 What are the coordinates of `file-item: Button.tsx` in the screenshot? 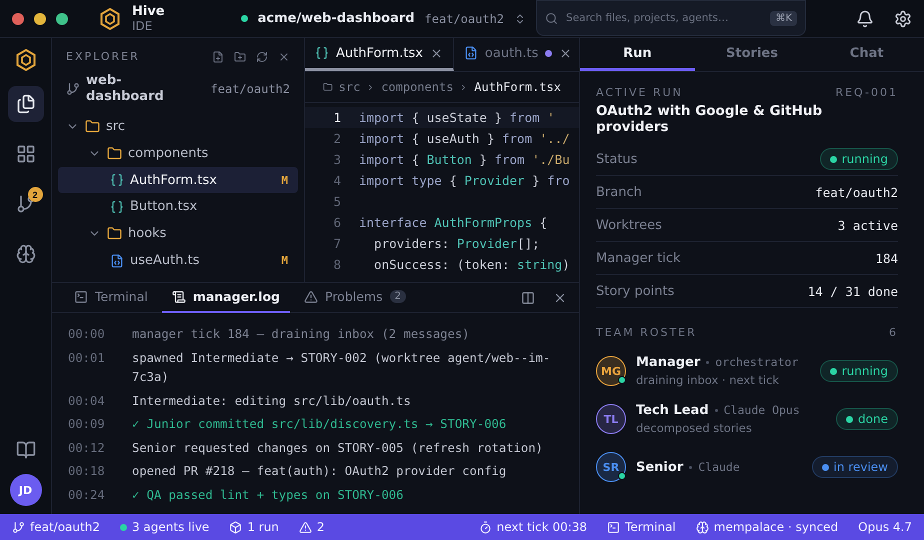 It's located at (178, 206).